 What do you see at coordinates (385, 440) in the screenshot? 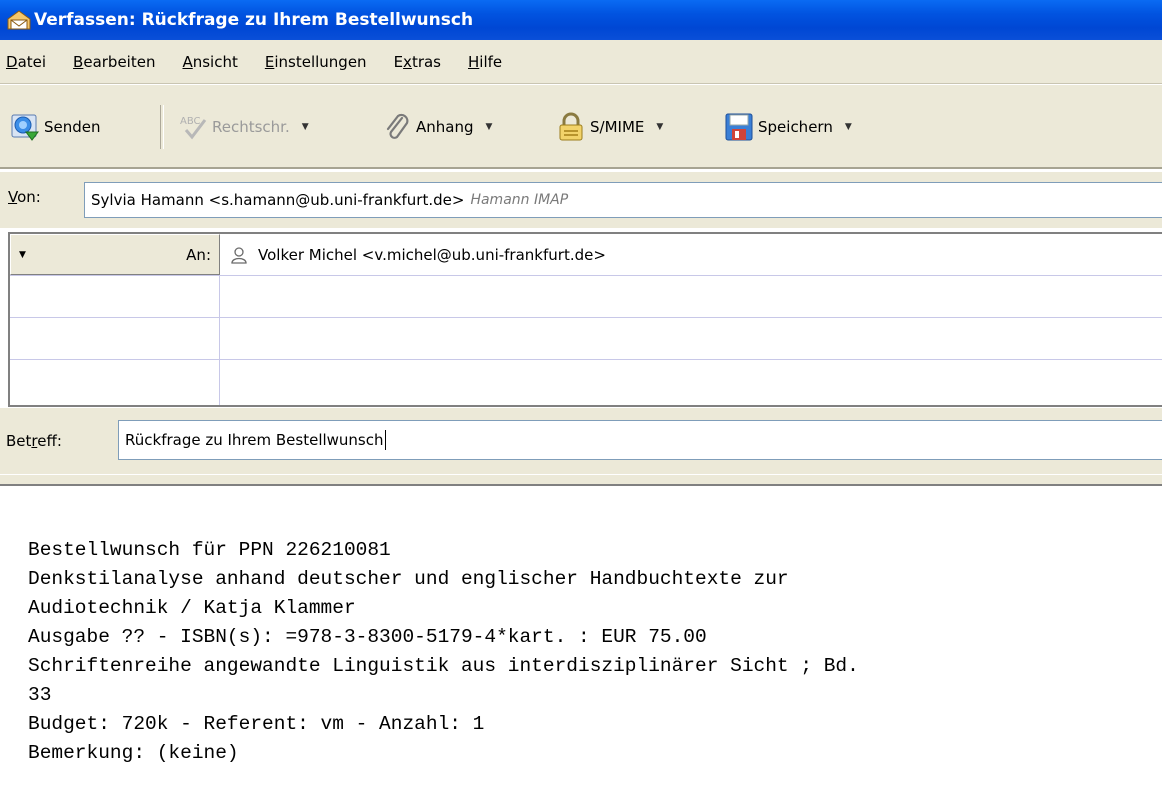
I see `text-caret` at bounding box center [385, 440].